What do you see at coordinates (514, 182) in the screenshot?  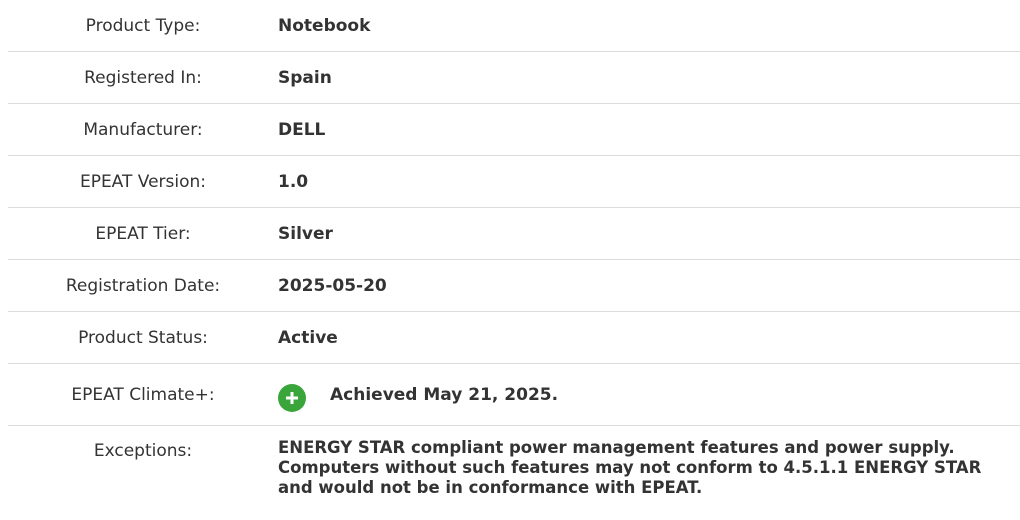 I see `detail-row-epeat-version: EPEAT Version: 1.0` at bounding box center [514, 182].